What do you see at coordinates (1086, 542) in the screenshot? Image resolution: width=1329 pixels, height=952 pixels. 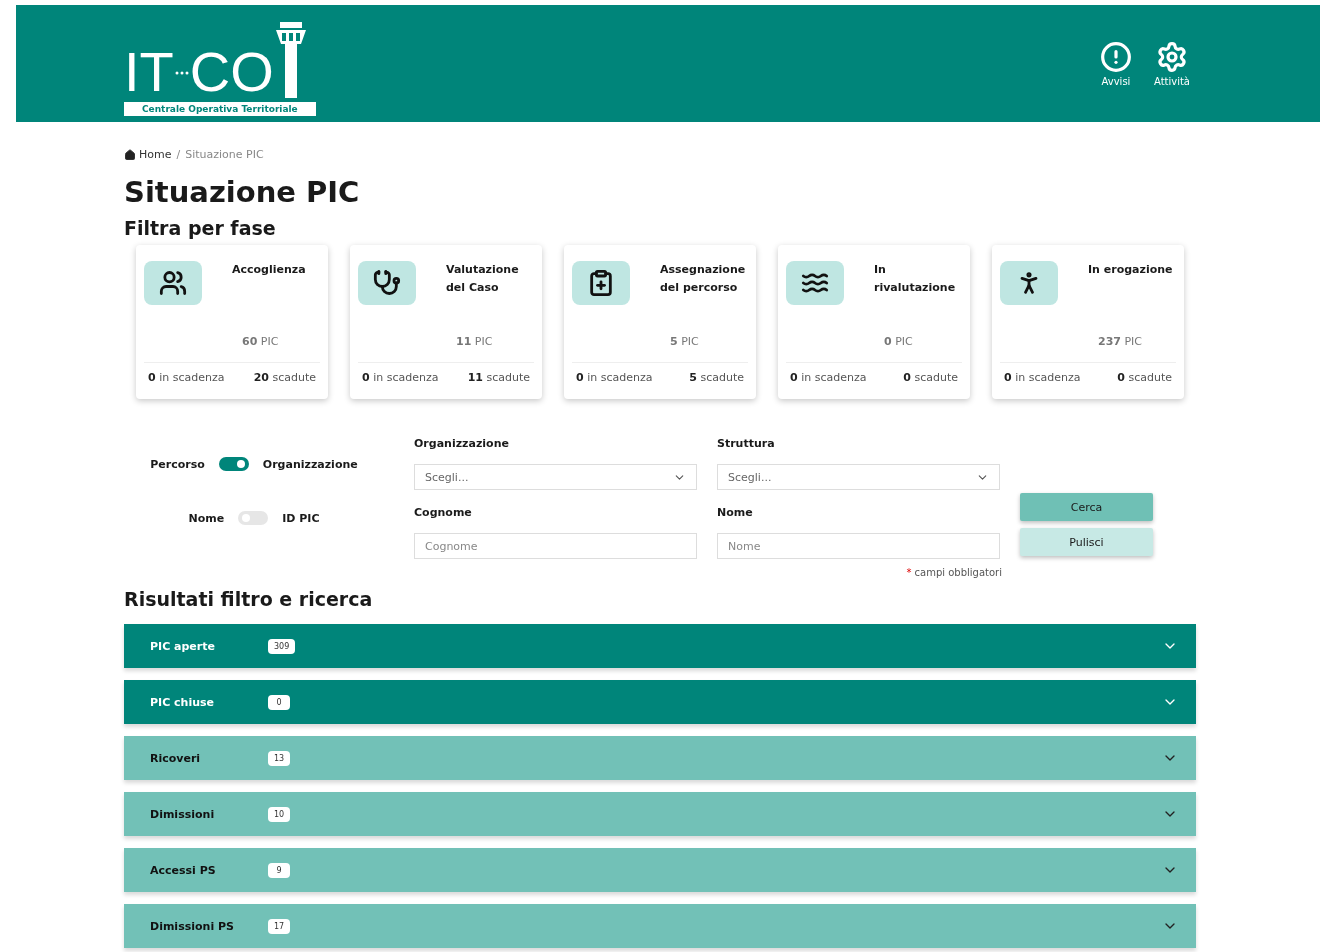 I see `clear-button: Pulisci` at bounding box center [1086, 542].